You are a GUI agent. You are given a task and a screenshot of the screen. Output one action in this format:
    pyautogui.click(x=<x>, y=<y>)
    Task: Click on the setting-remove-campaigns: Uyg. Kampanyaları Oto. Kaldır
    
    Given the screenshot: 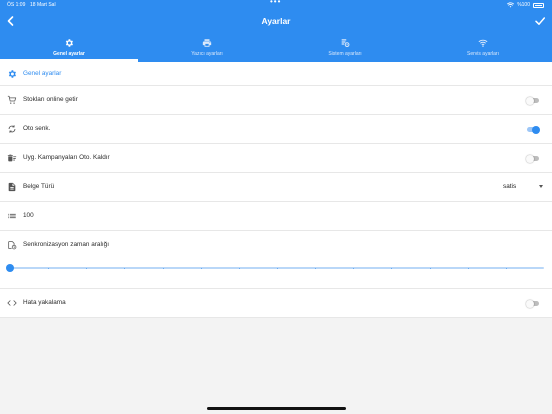 What is the action you would take?
    pyautogui.click(x=276, y=158)
    